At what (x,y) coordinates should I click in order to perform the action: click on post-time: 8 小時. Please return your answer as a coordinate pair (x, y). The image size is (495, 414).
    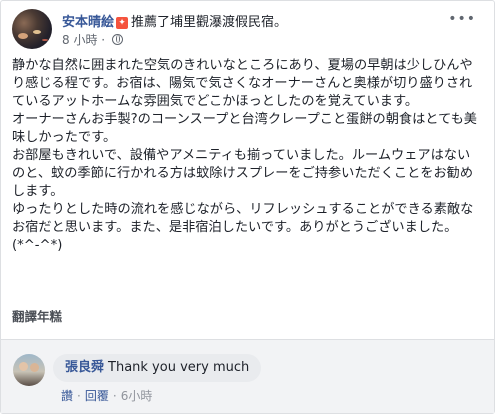
    Looking at the image, I should click on (79, 40).